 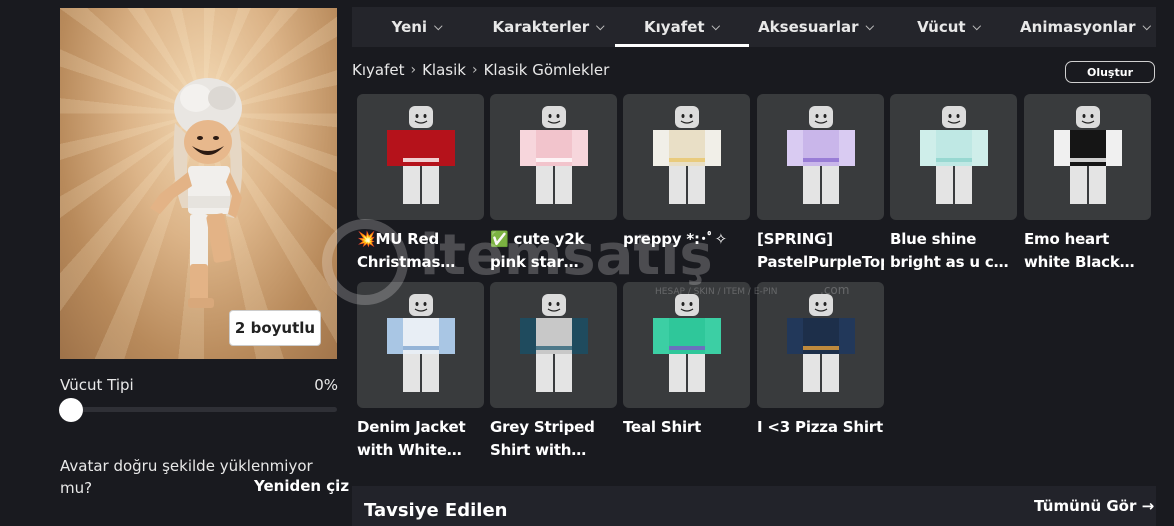 I want to click on item-name: ✅ cute y2k pink star cargos dance, so click(x=553, y=251).